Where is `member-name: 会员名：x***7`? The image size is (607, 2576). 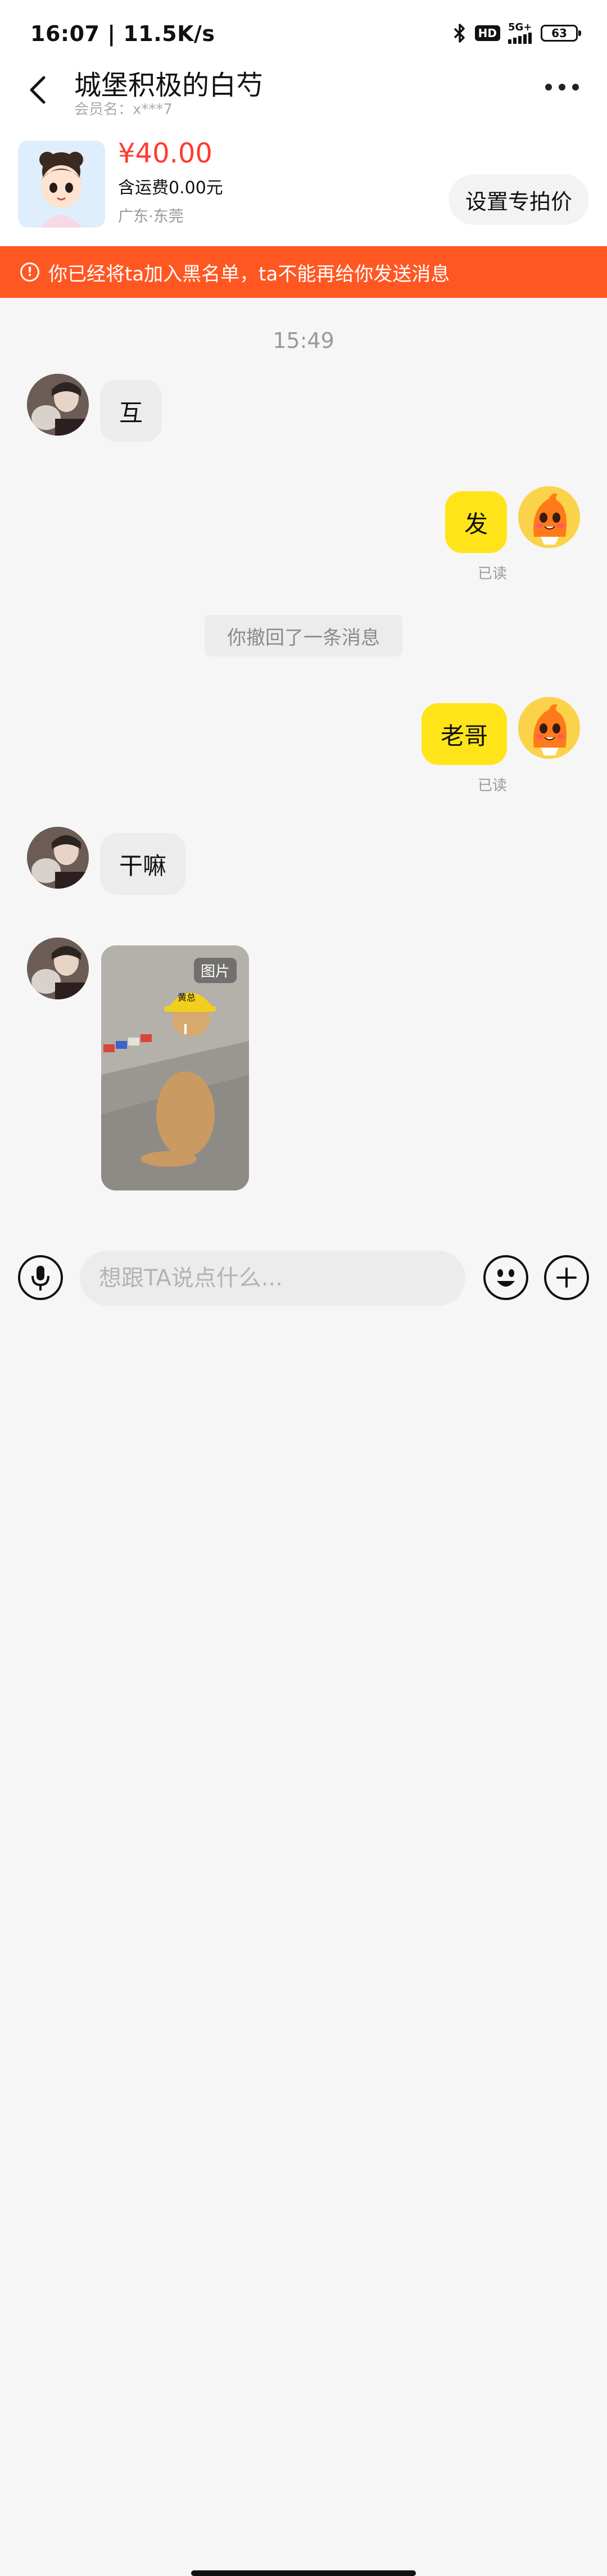
member-name: 会员名：x***7 is located at coordinates (123, 110).